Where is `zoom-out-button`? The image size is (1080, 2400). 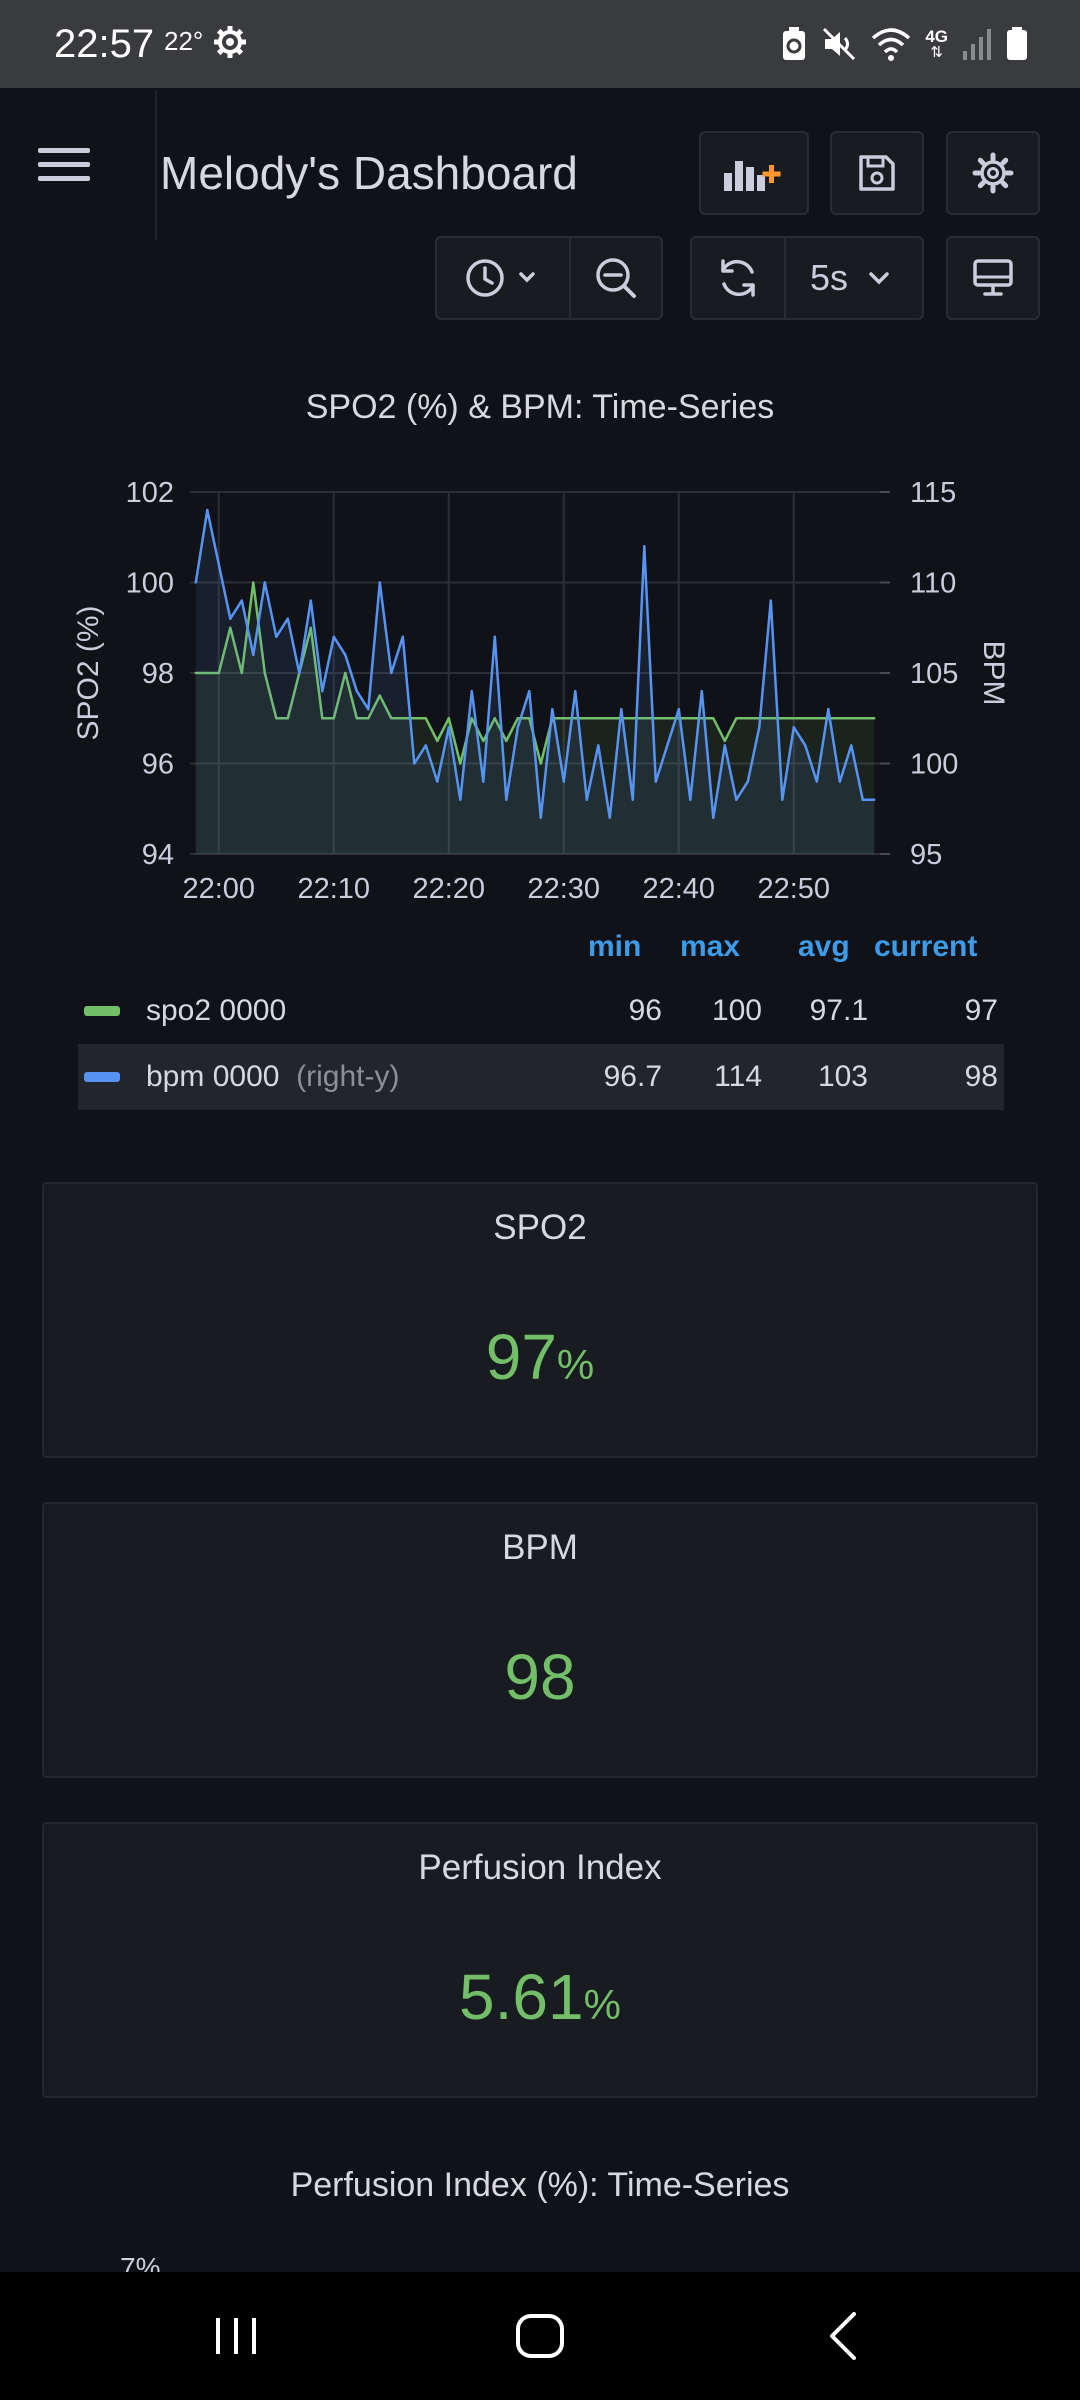
zoom-out-button is located at coordinates (616, 278).